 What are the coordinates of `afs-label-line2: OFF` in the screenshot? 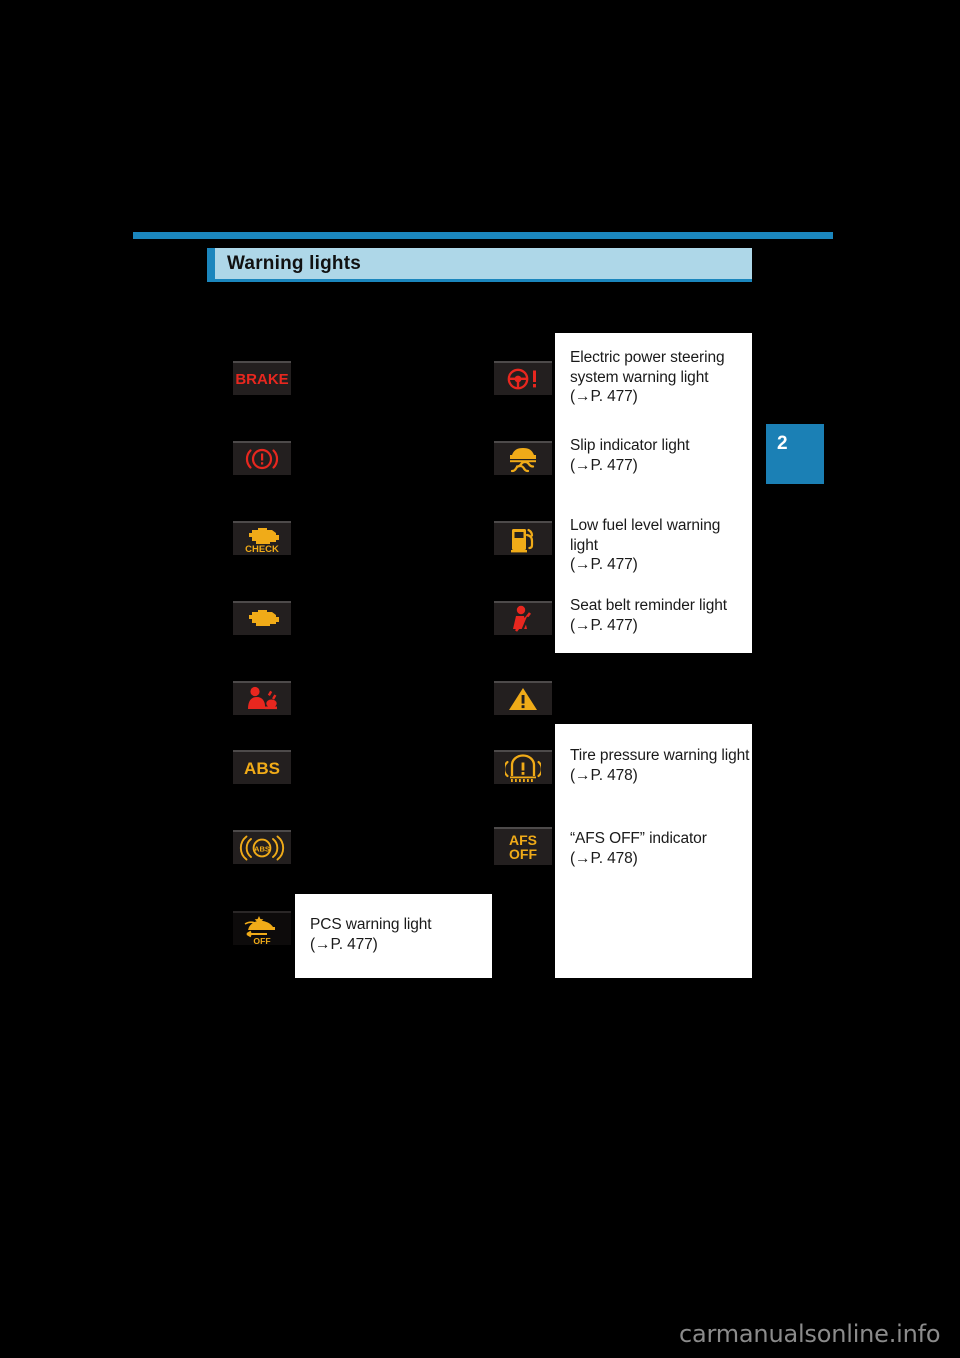 It's located at (523, 854).